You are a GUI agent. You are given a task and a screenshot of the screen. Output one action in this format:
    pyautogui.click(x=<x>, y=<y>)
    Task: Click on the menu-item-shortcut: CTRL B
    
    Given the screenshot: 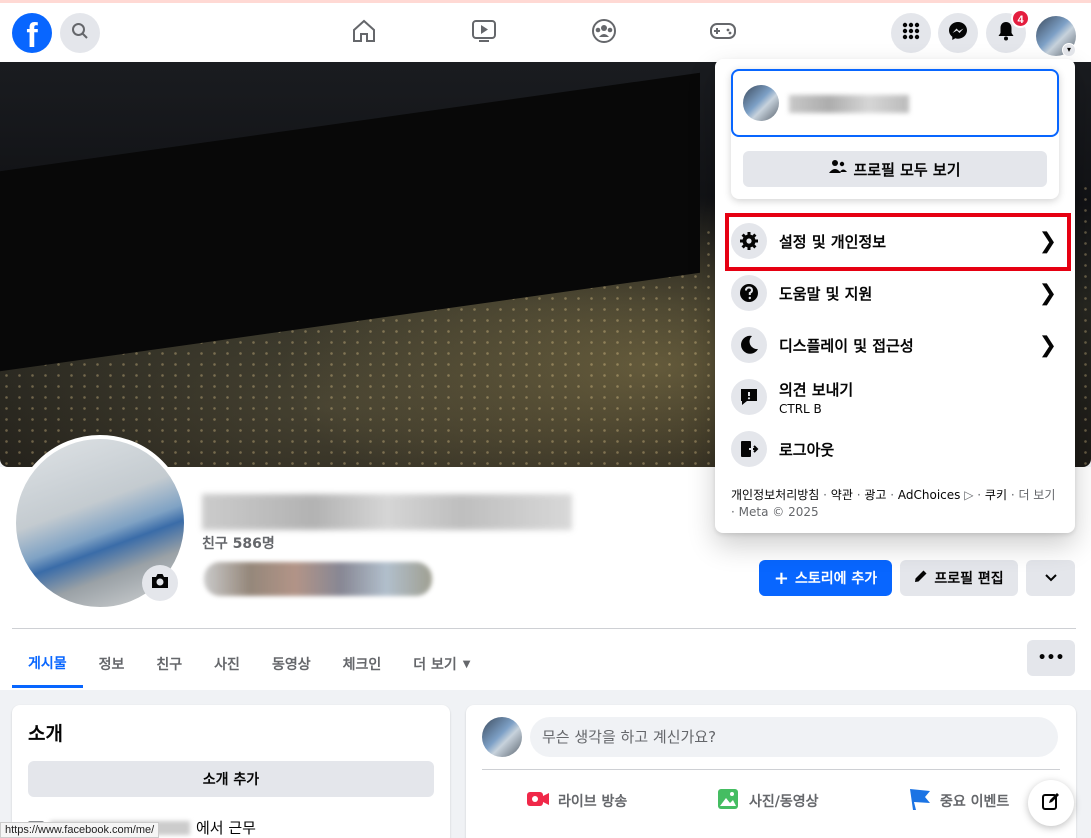 What is the action you would take?
    pyautogui.click(x=800, y=408)
    